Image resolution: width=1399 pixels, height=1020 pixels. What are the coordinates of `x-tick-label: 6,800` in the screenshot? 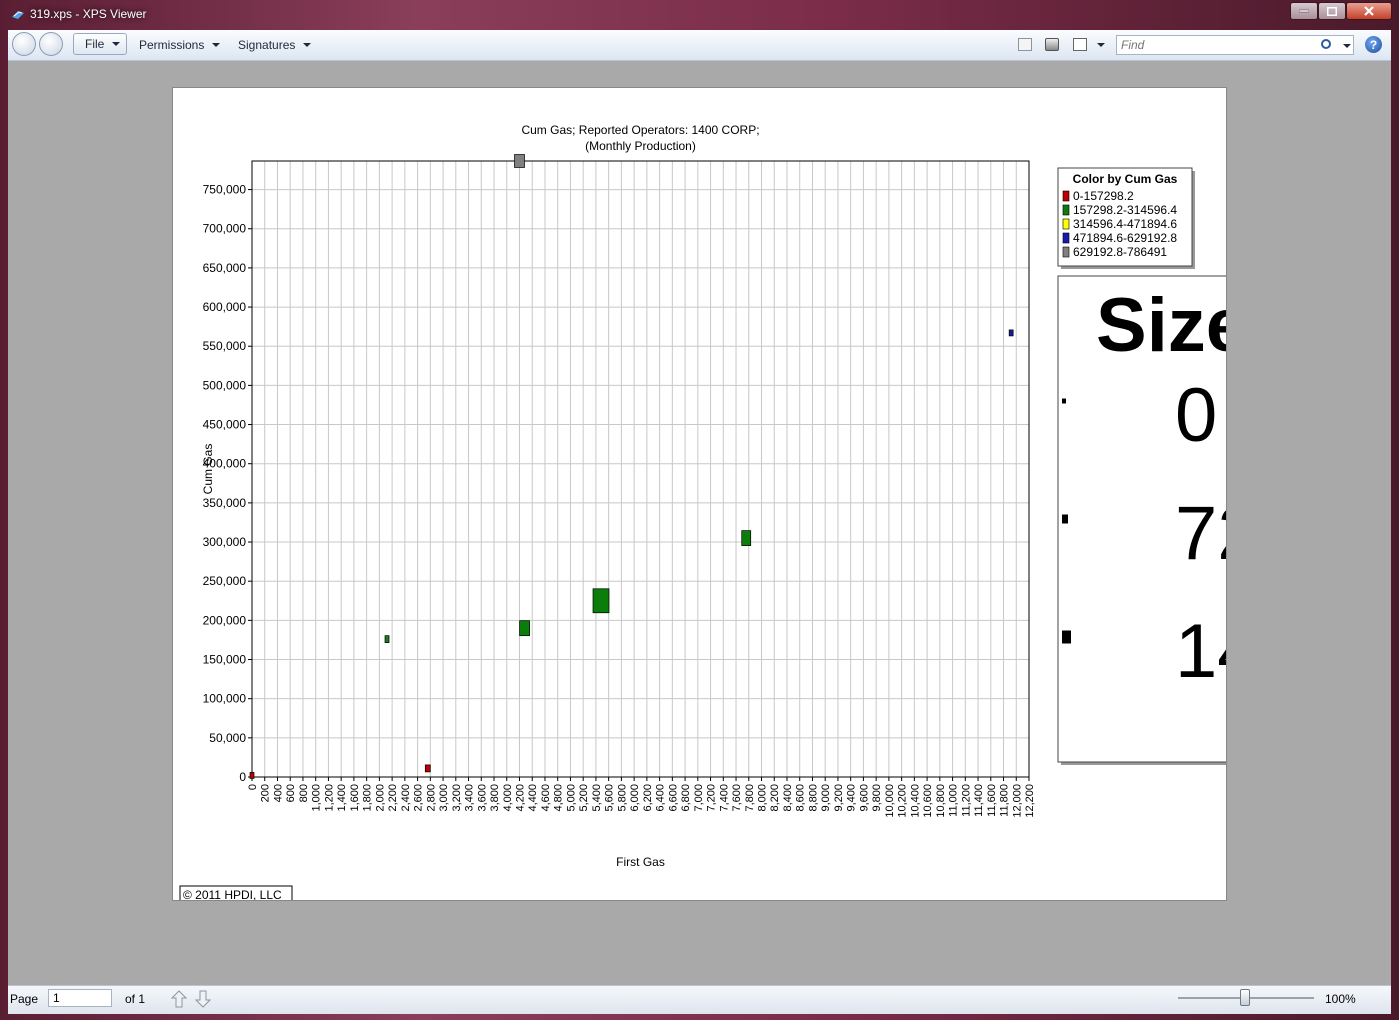 It's located at (686, 798).